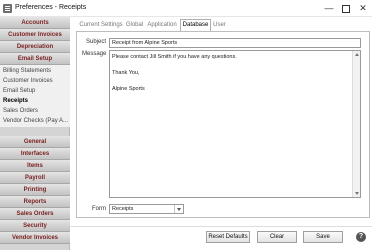  I want to click on window-title: Preferences - Receipts, so click(51, 7).